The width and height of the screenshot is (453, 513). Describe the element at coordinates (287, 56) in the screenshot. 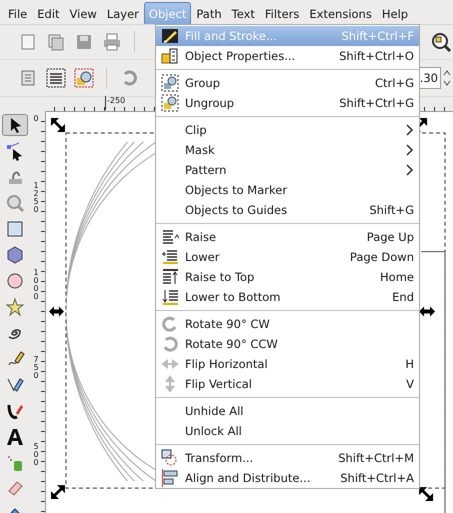

I see `menu-item: Object Properties... Shift+Ctrl+O` at that location.